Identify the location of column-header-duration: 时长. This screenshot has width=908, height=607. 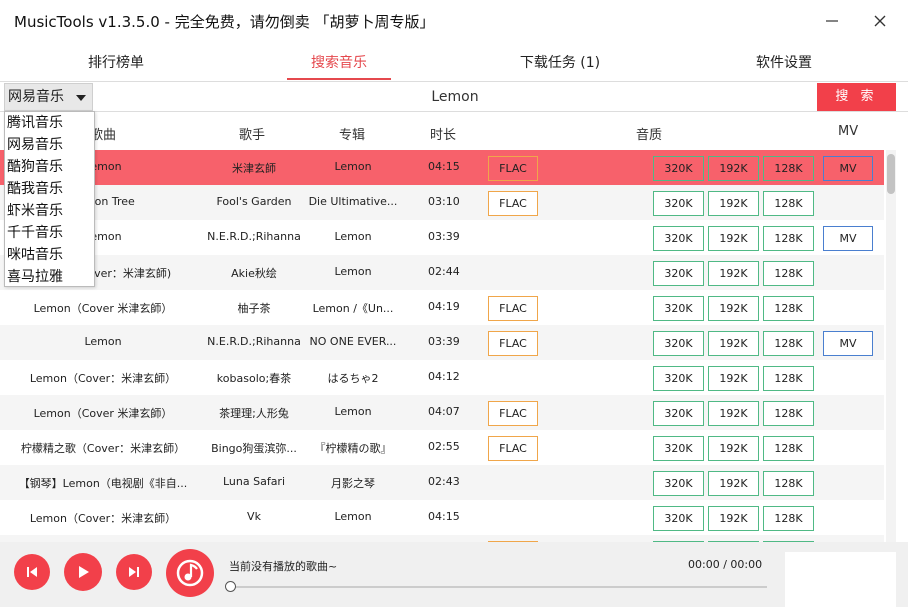
(443, 135).